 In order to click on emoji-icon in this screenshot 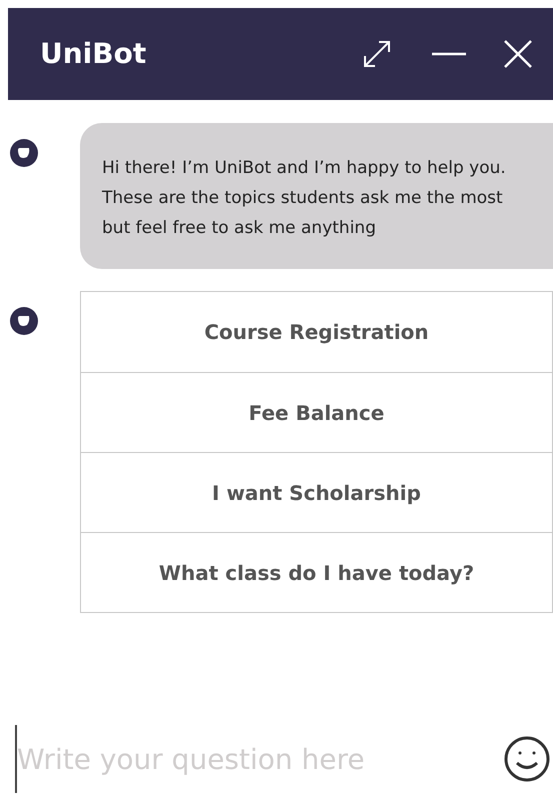, I will do `click(527, 759)`.